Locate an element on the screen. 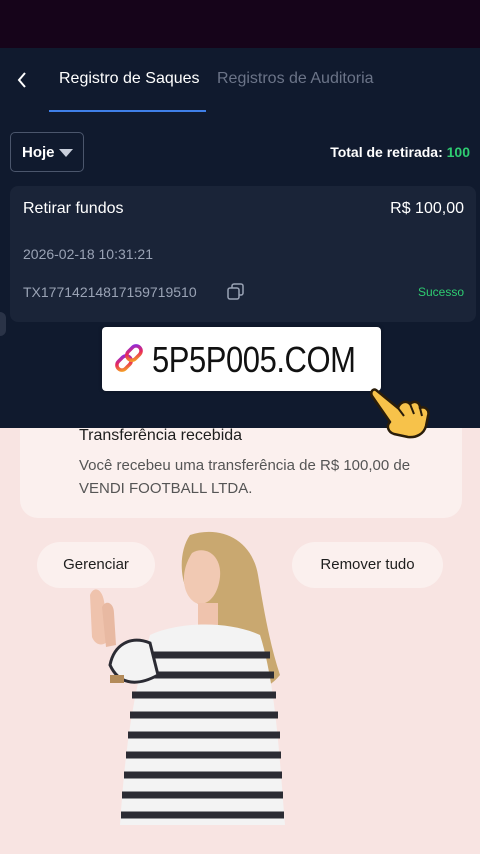  tab-withdrawal-records: Registro de Saques is located at coordinates (129, 79).